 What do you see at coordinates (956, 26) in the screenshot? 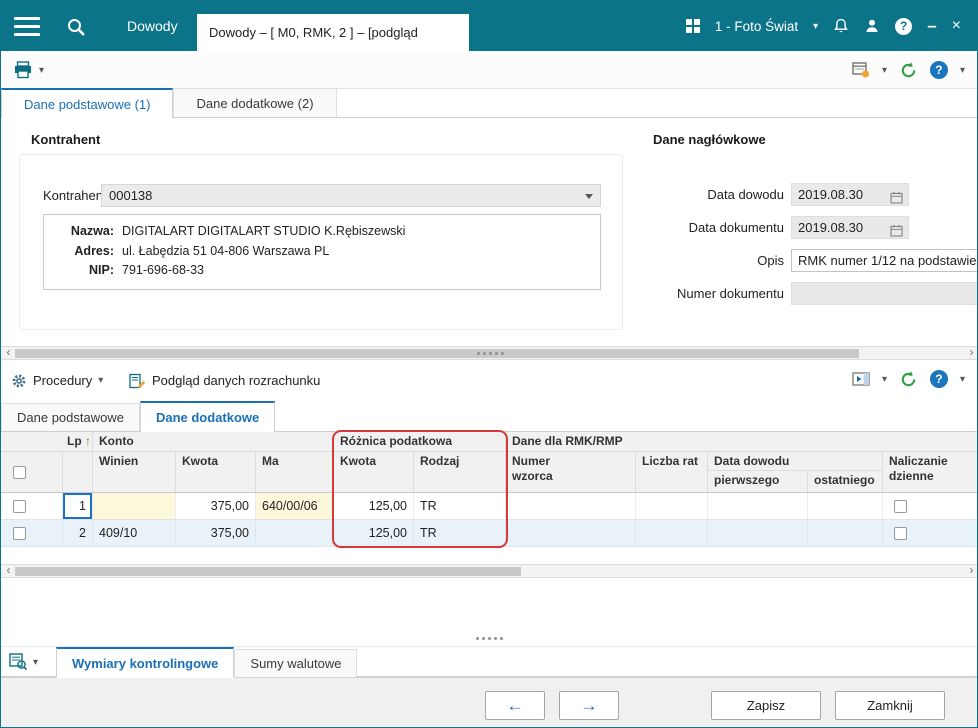
I see `close-icon: ×` at bounding box center [956, 26].